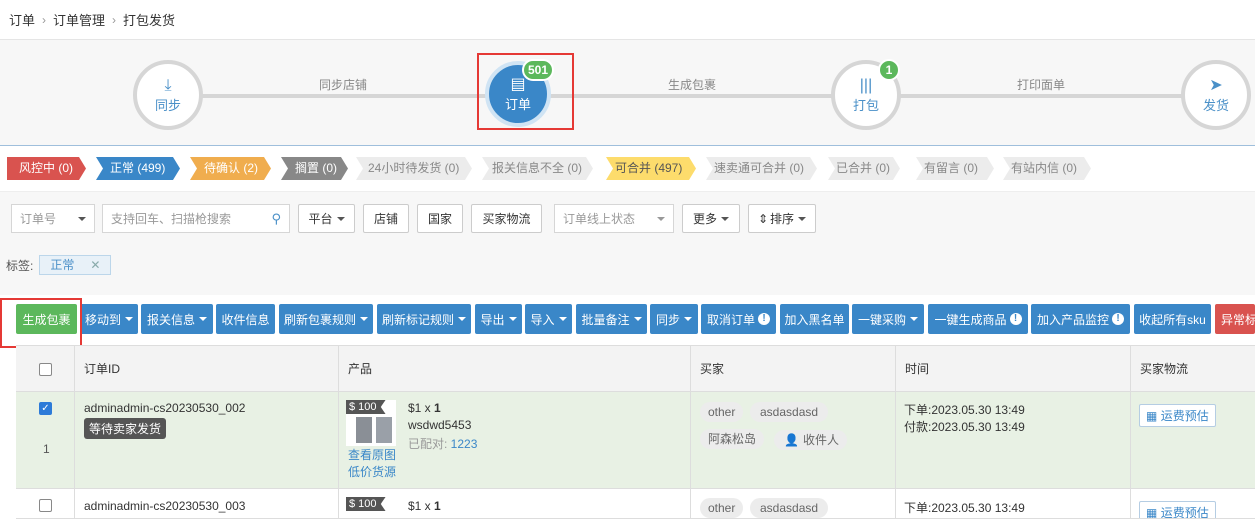 The width and height of the screenshot is (1255, 519). Describe the element at coordinates (164, 506) in the screenshot. I see `order-id: adminadmin-cs20230530_003` at that location.